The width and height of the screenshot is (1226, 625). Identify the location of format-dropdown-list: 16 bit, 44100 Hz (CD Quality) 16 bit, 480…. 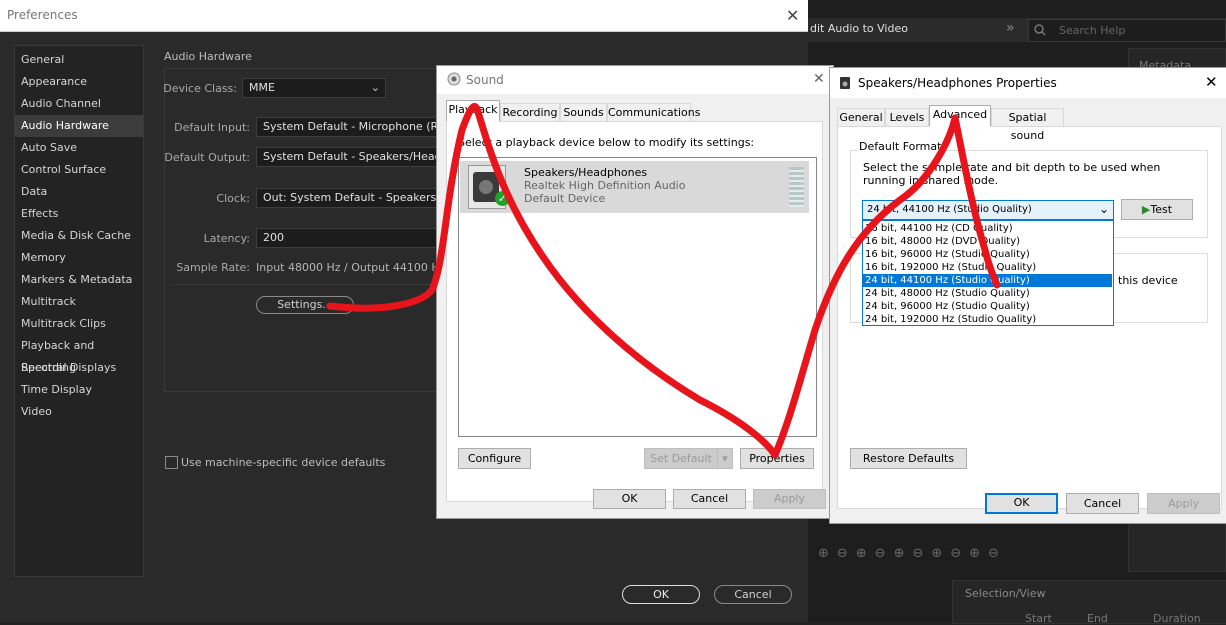
(988, 273).